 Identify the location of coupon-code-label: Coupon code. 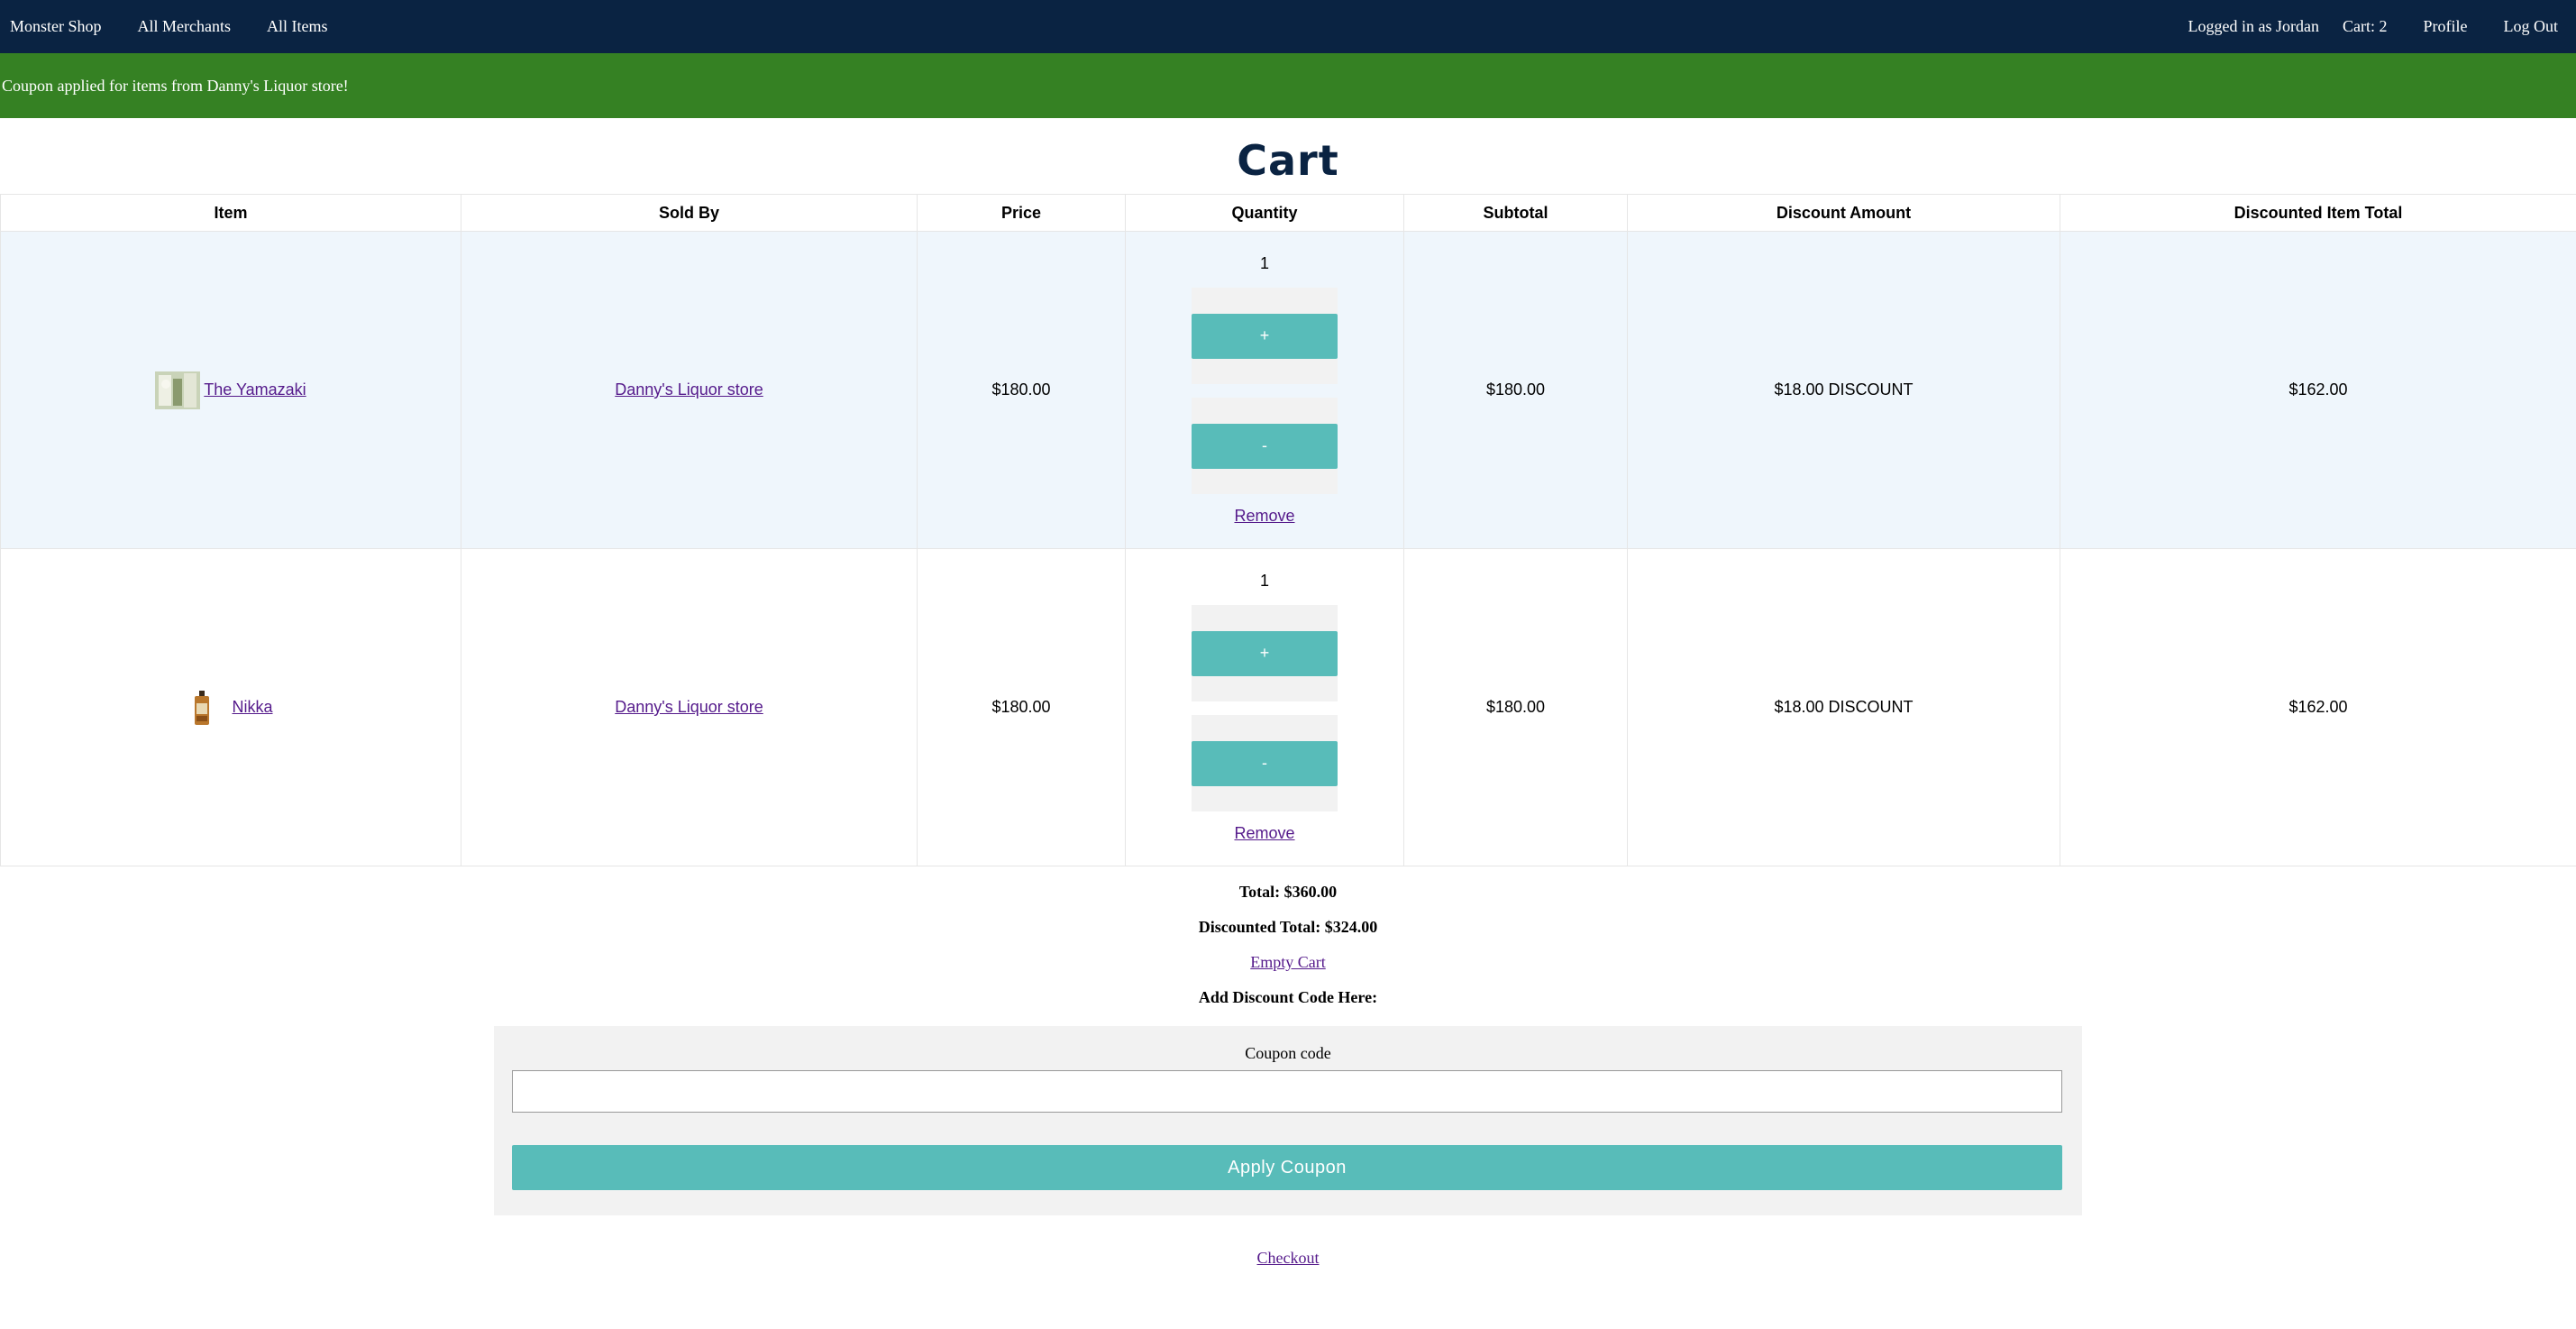
(1288, 1053).